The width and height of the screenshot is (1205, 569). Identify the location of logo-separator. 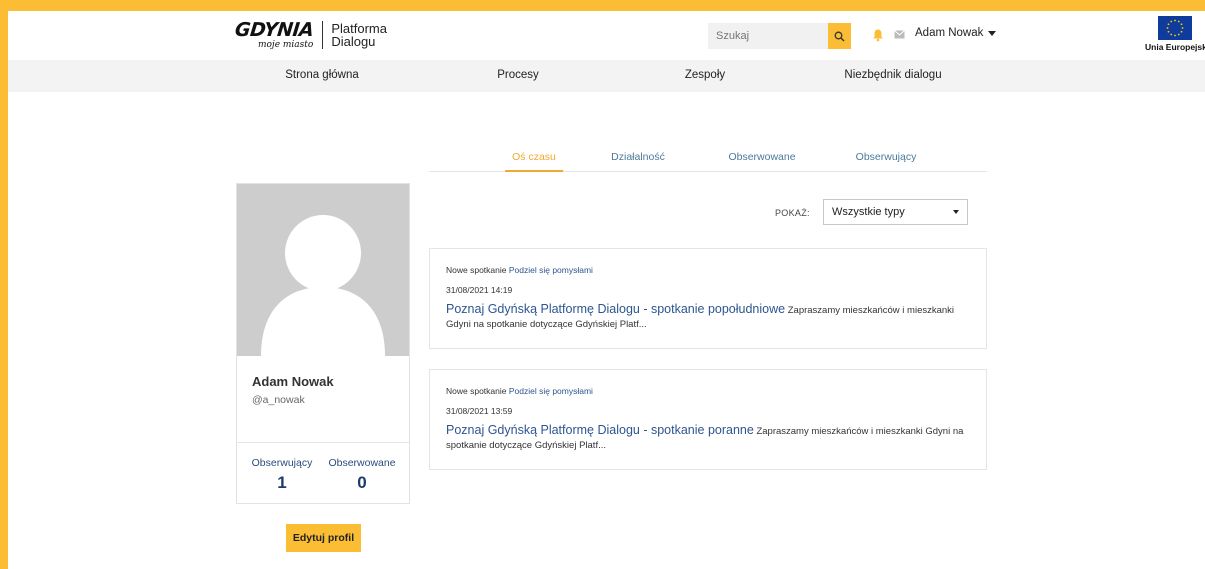
(323, 35).